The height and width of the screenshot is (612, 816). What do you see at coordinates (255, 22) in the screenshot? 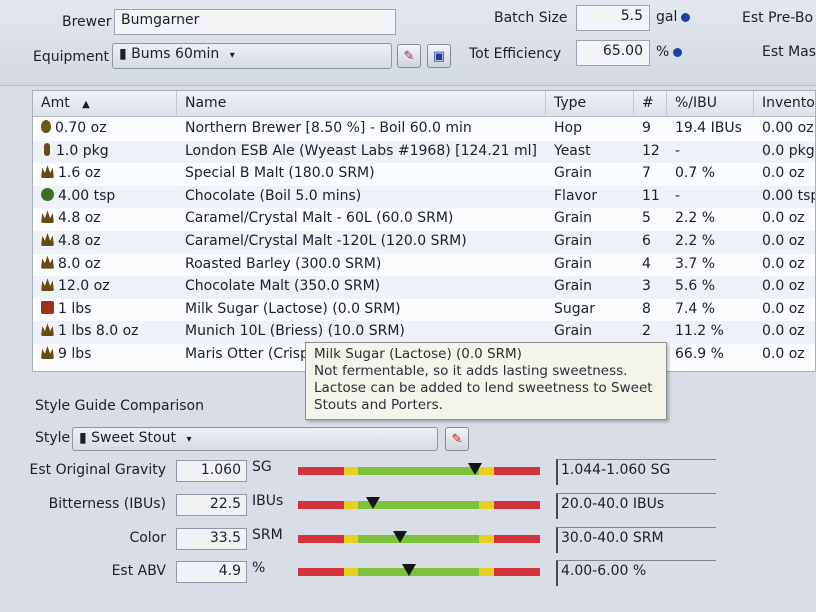
I see `brewer-input: Bumgarner` at bounding box center [255, 22].